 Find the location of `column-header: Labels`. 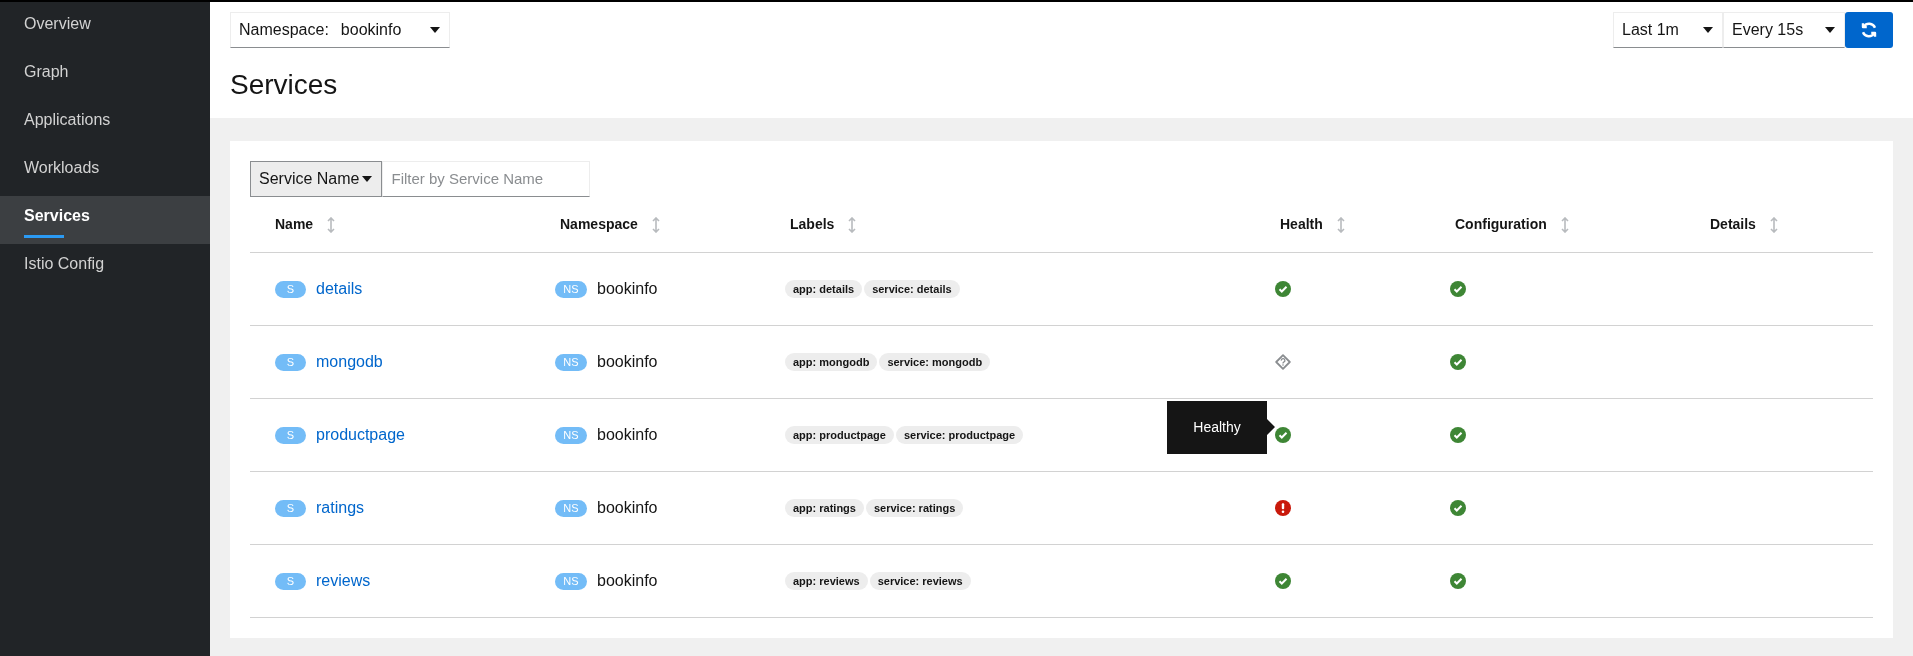

column-header: Labels is located at coordinates (812, 224).